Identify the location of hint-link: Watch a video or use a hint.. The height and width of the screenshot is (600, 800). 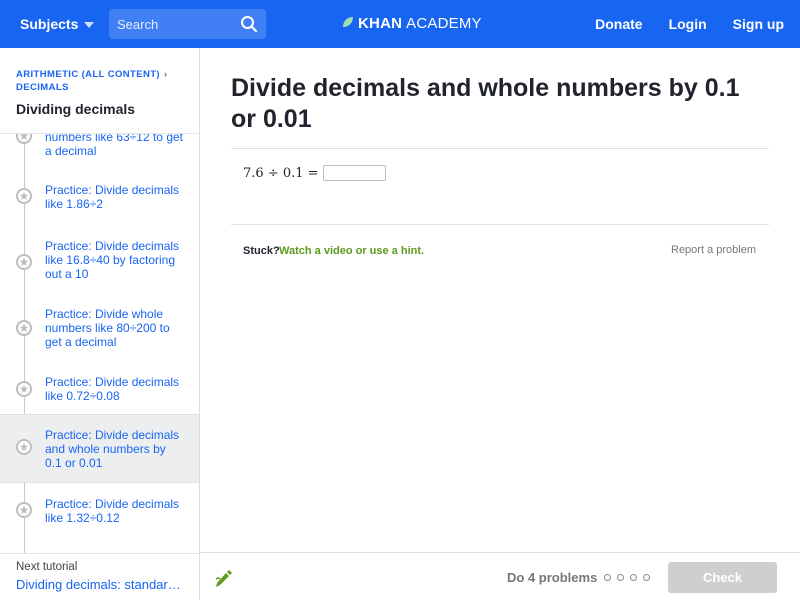
(351, 251).